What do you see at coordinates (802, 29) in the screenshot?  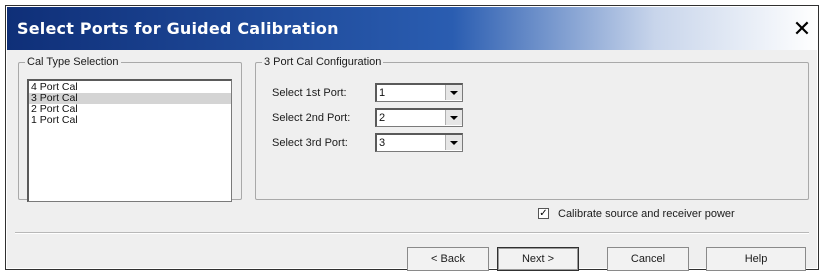 I see `close-icon: ✕` at bounding box center [802, 29].